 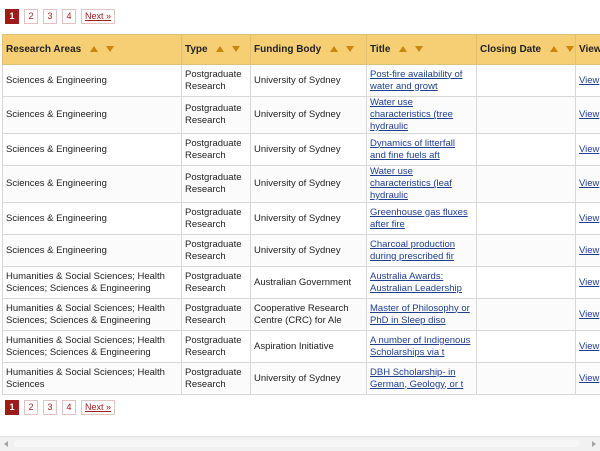 I want to click on cell-title: Greenhouse gas fluxes after fire, so click(x=422, y=219).